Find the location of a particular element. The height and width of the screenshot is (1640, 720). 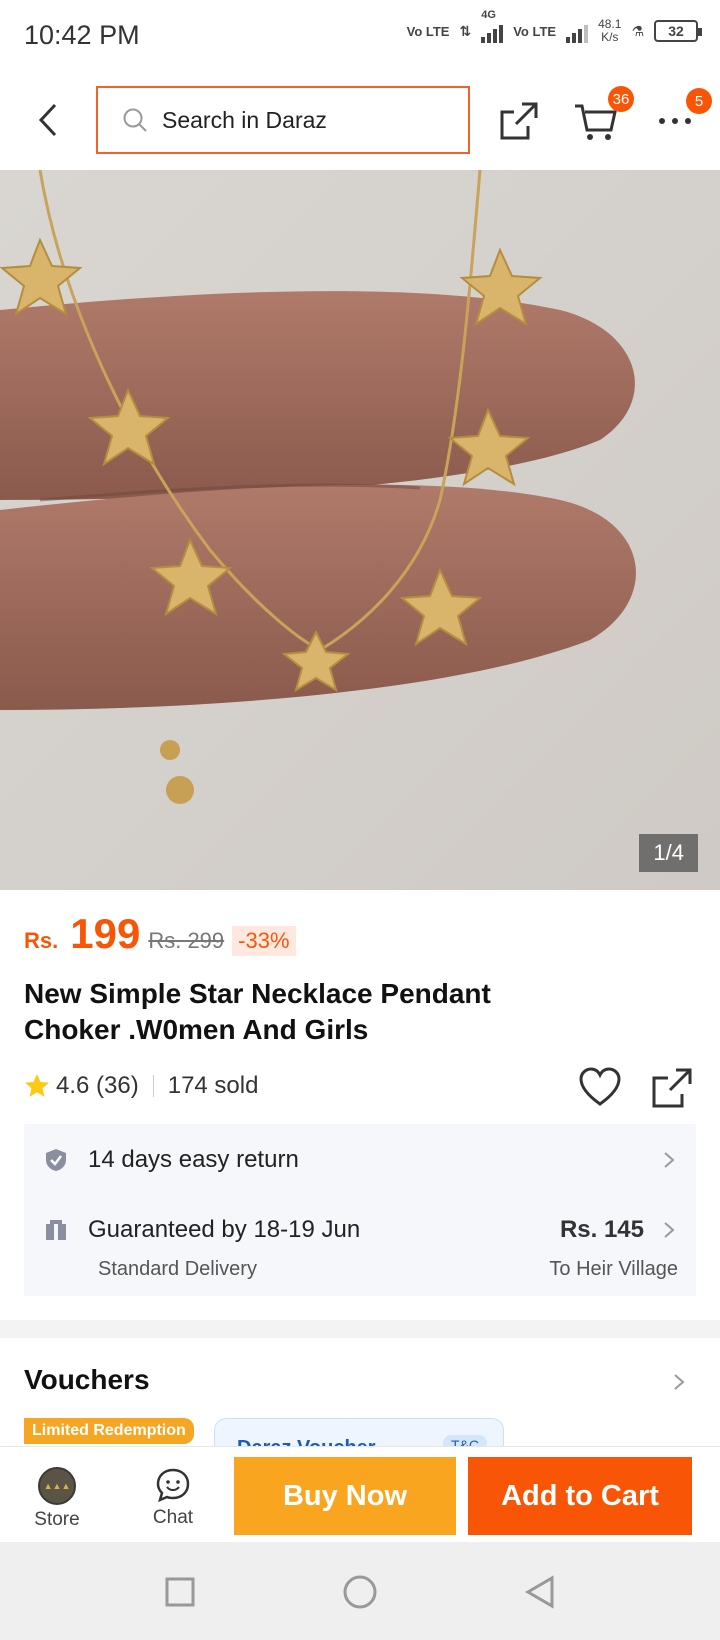

square-icon is located at coordinates (180, 1592).